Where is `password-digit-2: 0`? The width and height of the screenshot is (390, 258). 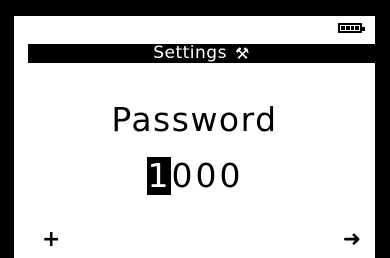 password-digit-2: 0 is located at coordinates (183, 176).